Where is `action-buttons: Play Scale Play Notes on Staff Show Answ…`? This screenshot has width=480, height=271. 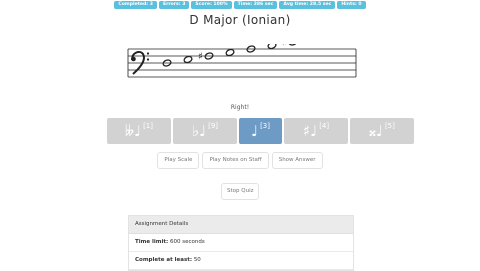
action-buttons: Play Scale Play Notes on Staff Show Answ… is located at coordinates (240, 160).